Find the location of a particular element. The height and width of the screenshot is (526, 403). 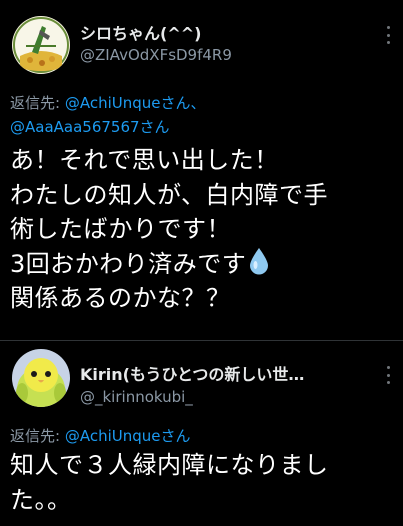

body-line: 術したばかりです！ is located at coordinates (120, 229).